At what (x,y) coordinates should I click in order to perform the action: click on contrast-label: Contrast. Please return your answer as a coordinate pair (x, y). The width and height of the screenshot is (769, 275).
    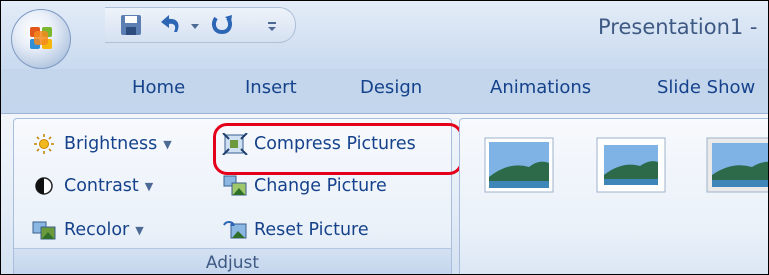
    Looking at the image, I should click on (101, 186).